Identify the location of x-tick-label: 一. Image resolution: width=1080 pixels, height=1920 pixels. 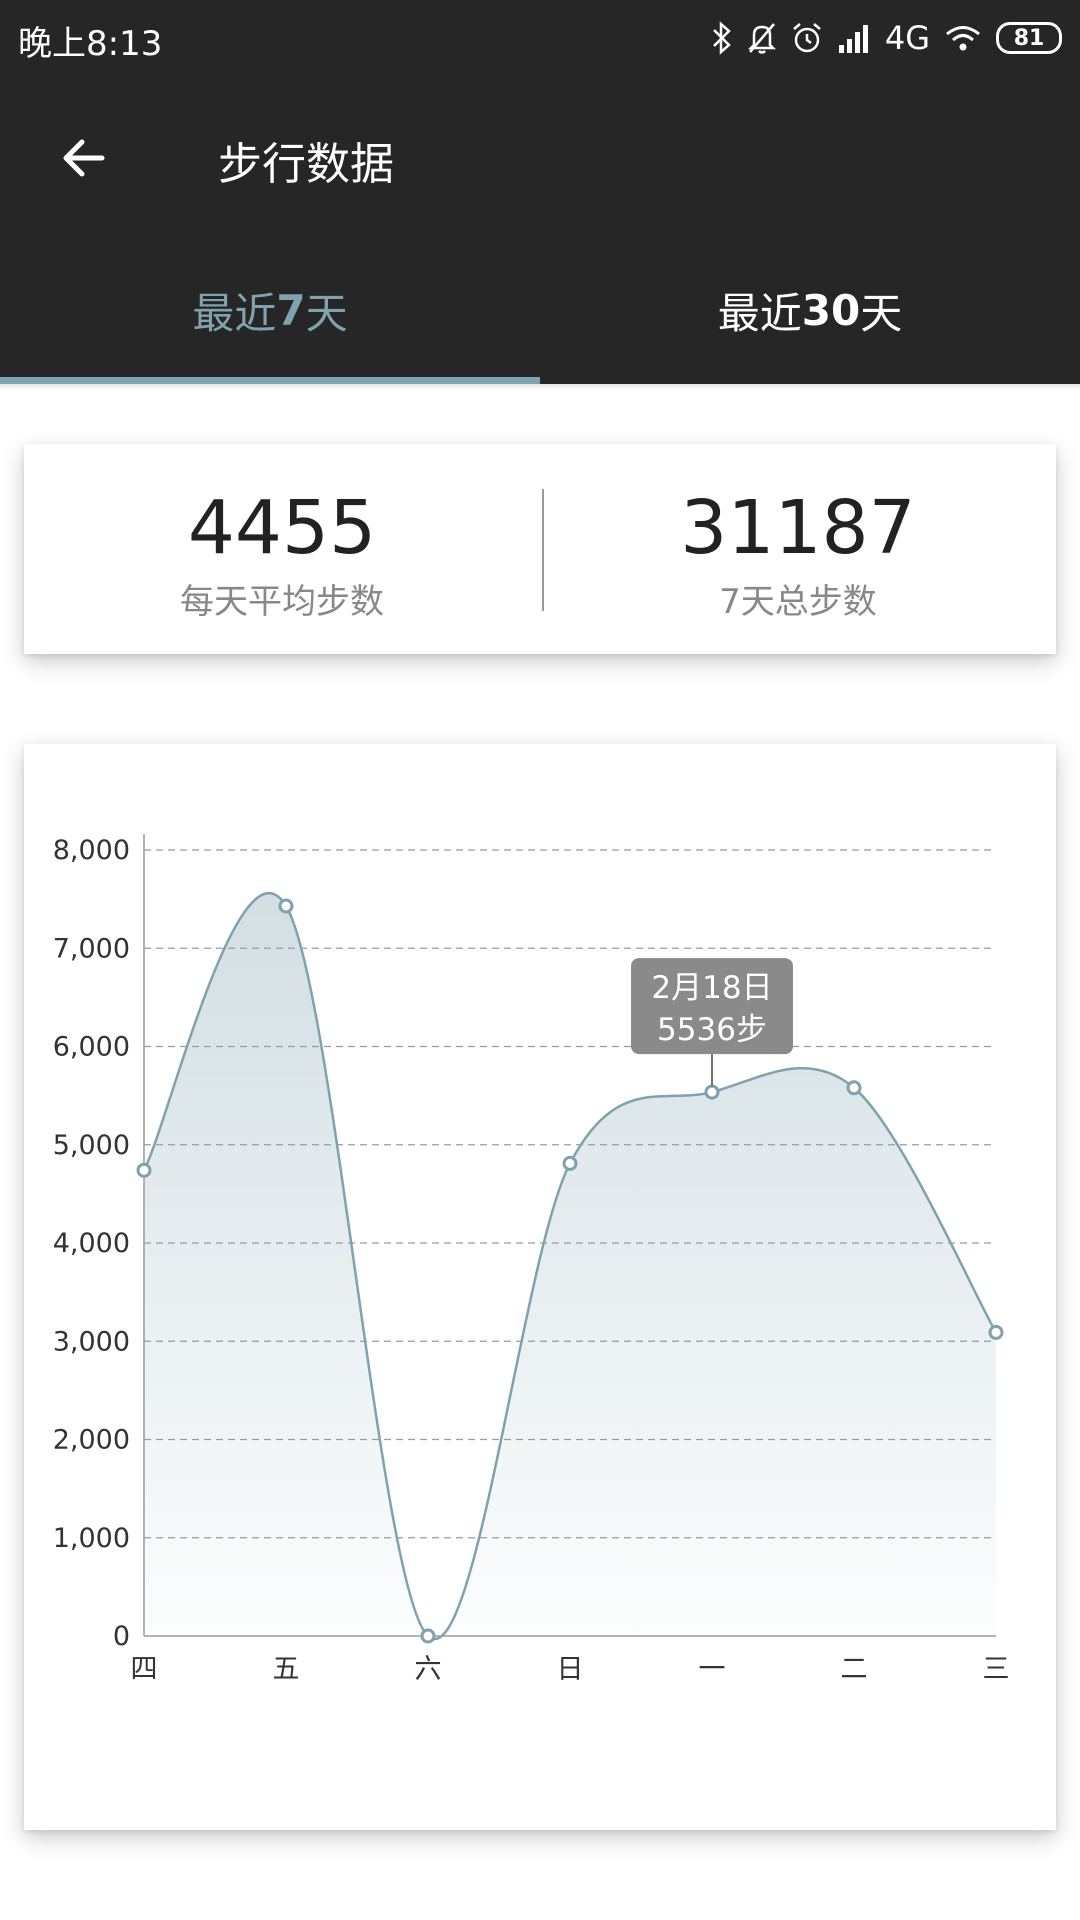
(712, 1669).